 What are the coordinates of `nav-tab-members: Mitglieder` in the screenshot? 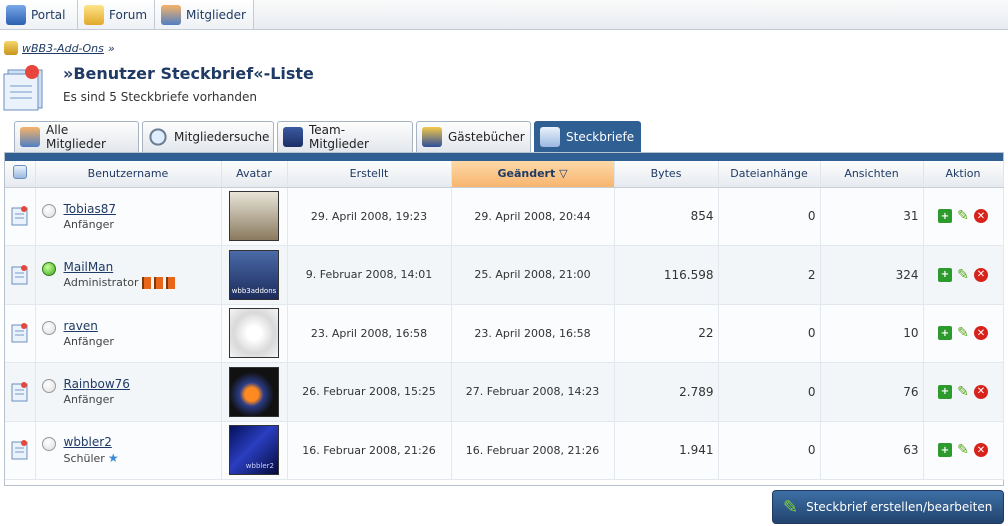 It's located at (204, 14).